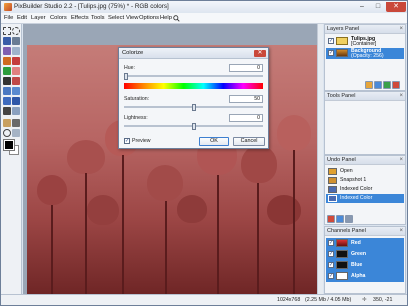 The image size is (408, 306). I want to click on snapshot-button-icon, so click(340, 219).